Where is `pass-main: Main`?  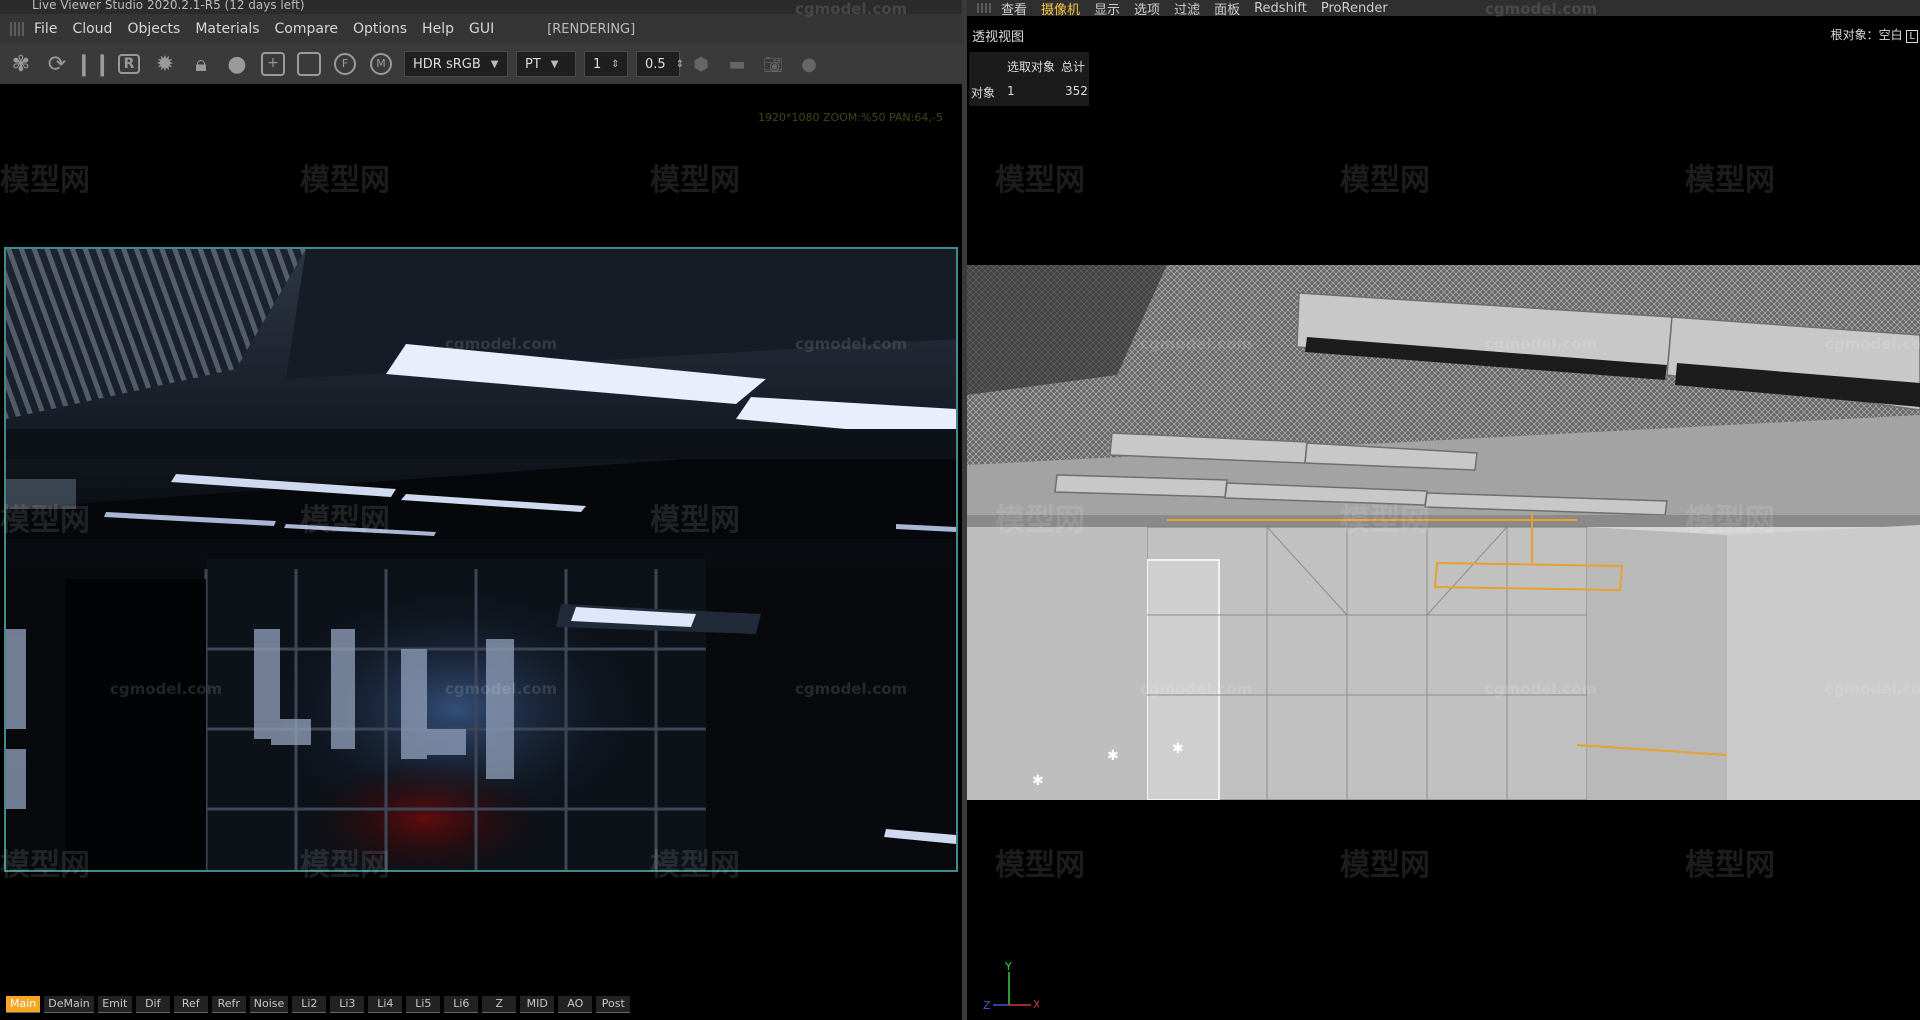
pass-main: Main is located at coordinates (23, 1004).